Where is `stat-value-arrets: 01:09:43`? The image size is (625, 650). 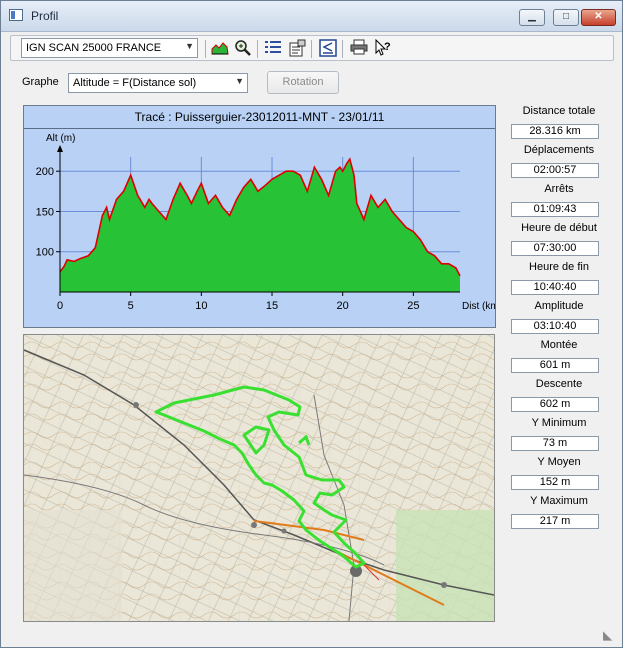
stat-value-arrets: 01:09:43 is located at coordinates (555, 209).